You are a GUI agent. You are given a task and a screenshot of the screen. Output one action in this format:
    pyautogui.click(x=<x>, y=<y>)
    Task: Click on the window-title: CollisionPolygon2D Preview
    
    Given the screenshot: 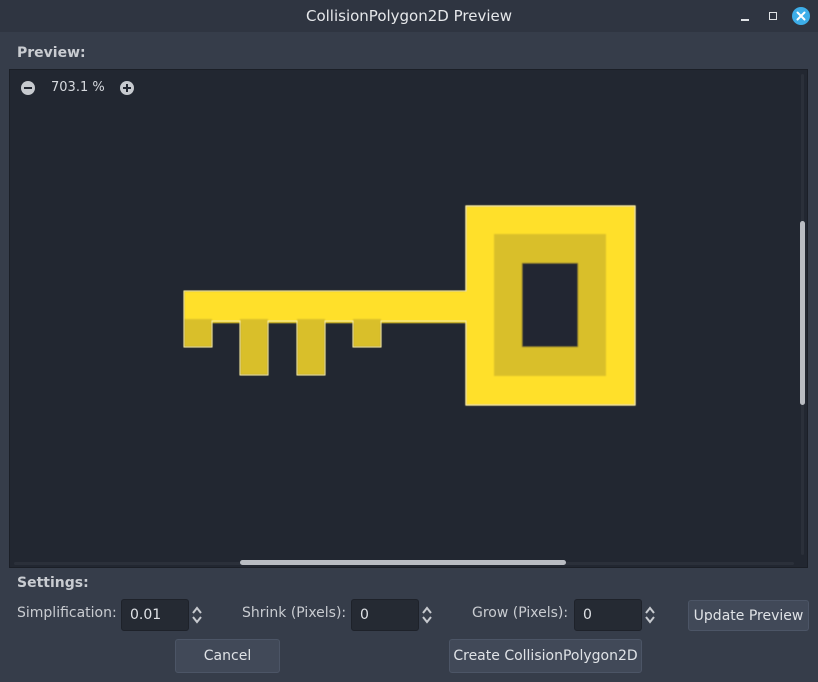 What is the action you would take?
    pyautogui.click(x=408, y=16)
    